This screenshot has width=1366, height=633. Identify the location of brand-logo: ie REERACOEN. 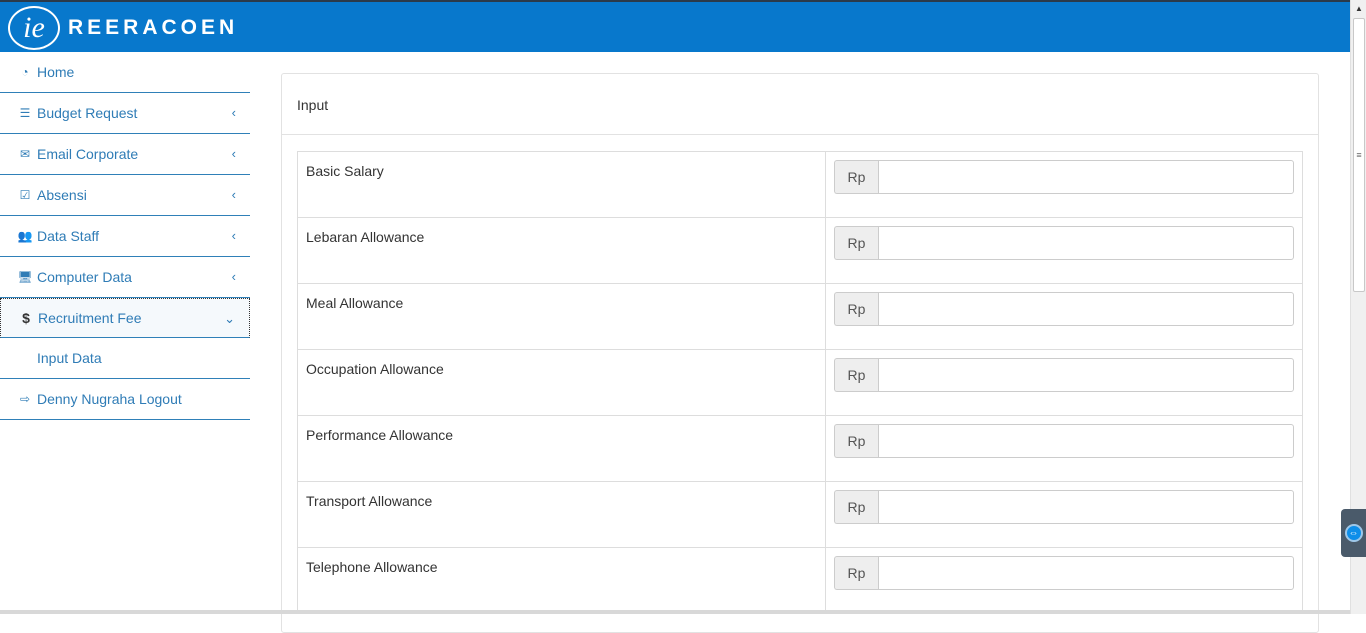
(123, 28).